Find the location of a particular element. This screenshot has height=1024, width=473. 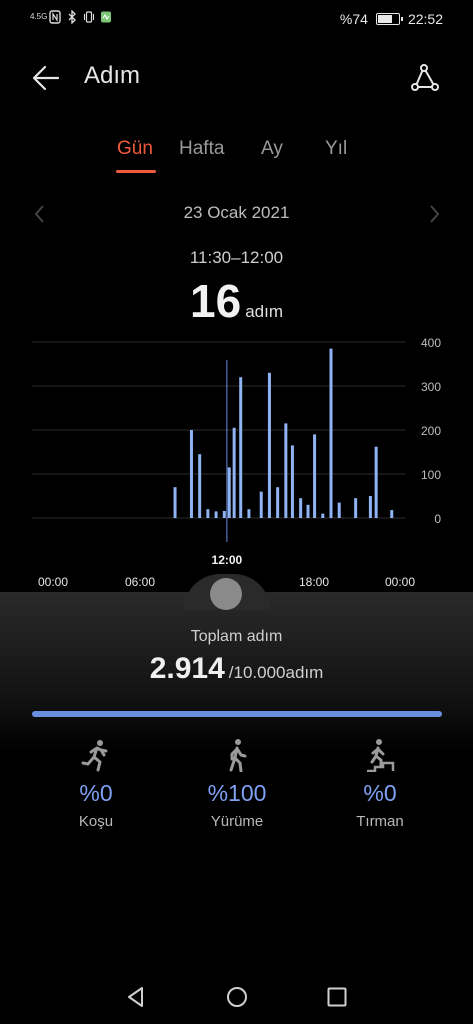

goal-progress-fill is located at coordinates (237, 714).